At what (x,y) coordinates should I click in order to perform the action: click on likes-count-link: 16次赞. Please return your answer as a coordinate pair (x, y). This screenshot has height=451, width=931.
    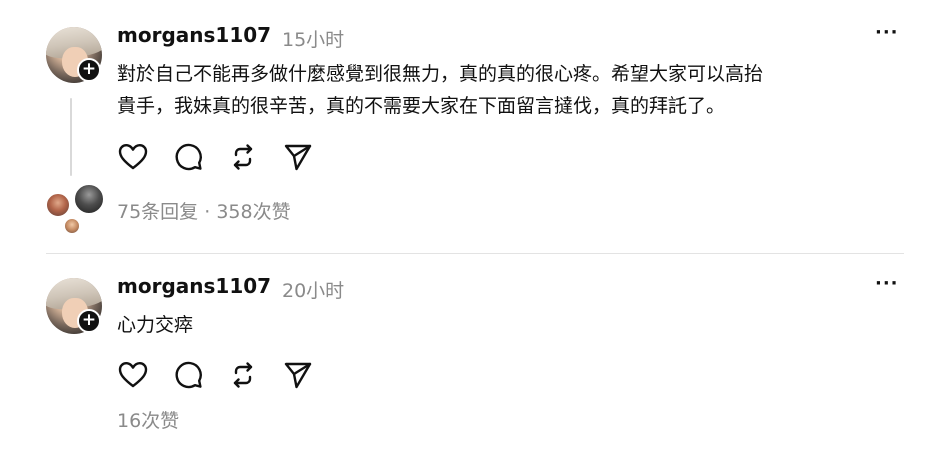
    Looking at the image, I should click on (148, 421).